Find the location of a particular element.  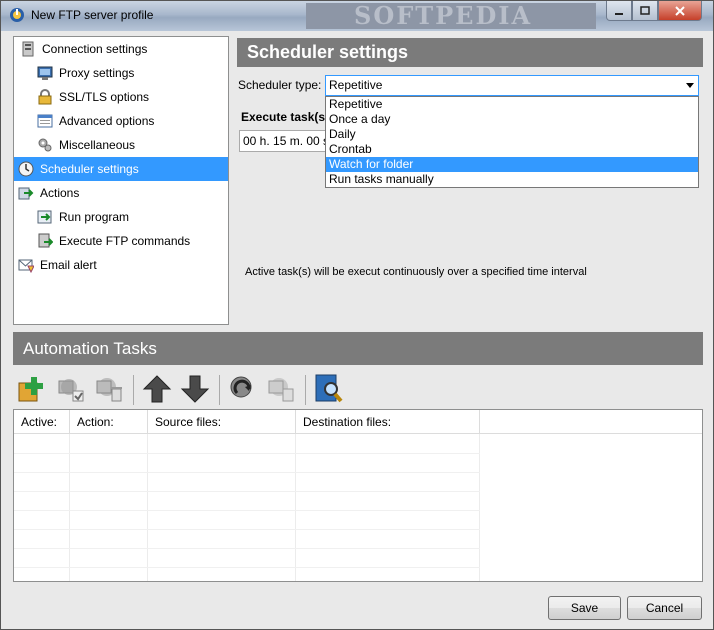

duplicate-button is located at coordinates (281, 389).